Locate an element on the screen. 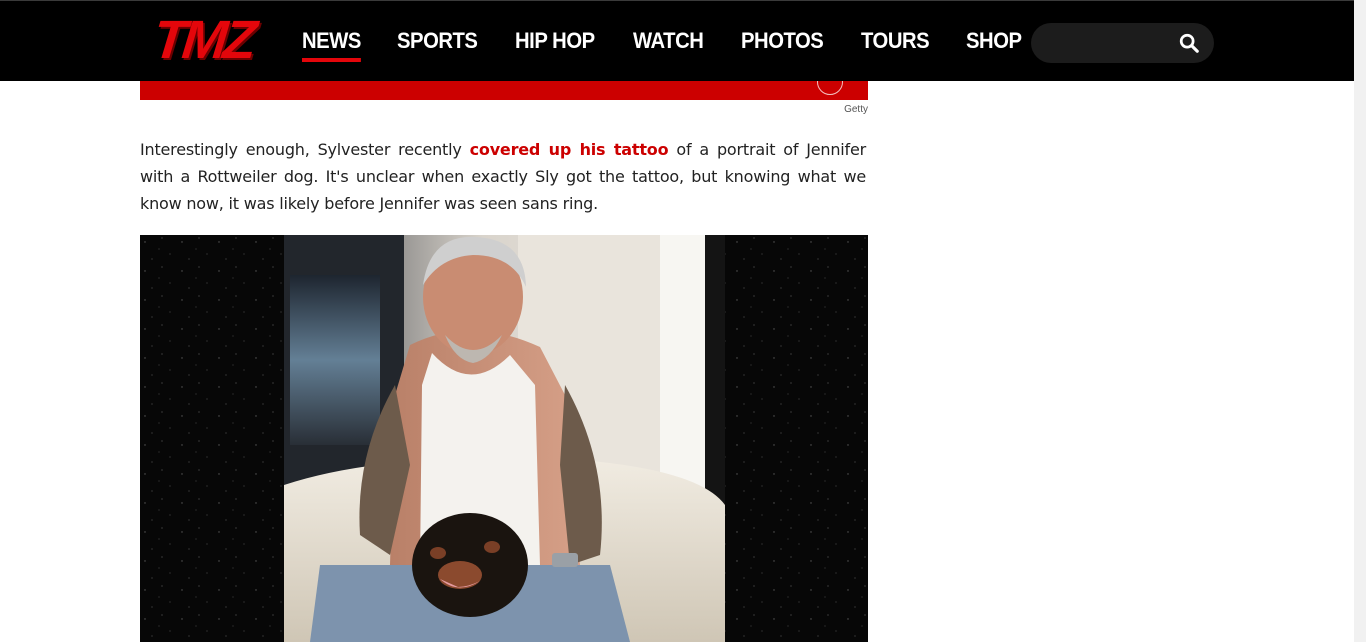 This screenshot has height=642, width=1366. nav-tours: TOURS is located at coordinates (895, 41).